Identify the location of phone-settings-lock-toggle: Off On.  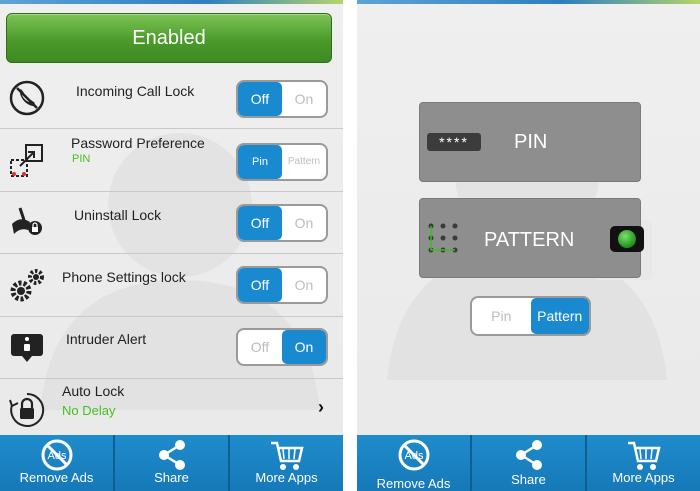
(282, 285).